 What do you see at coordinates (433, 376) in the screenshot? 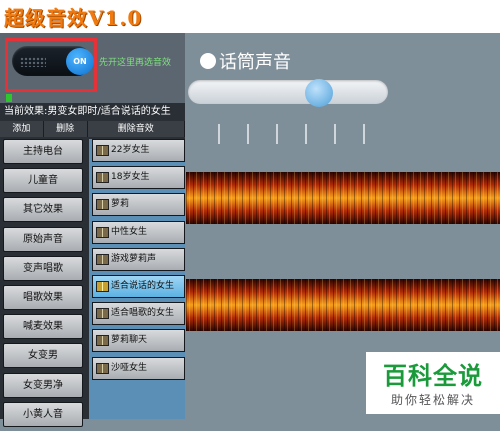
I see `watermark-title: 百科全说` at bounding box center [433, 376].